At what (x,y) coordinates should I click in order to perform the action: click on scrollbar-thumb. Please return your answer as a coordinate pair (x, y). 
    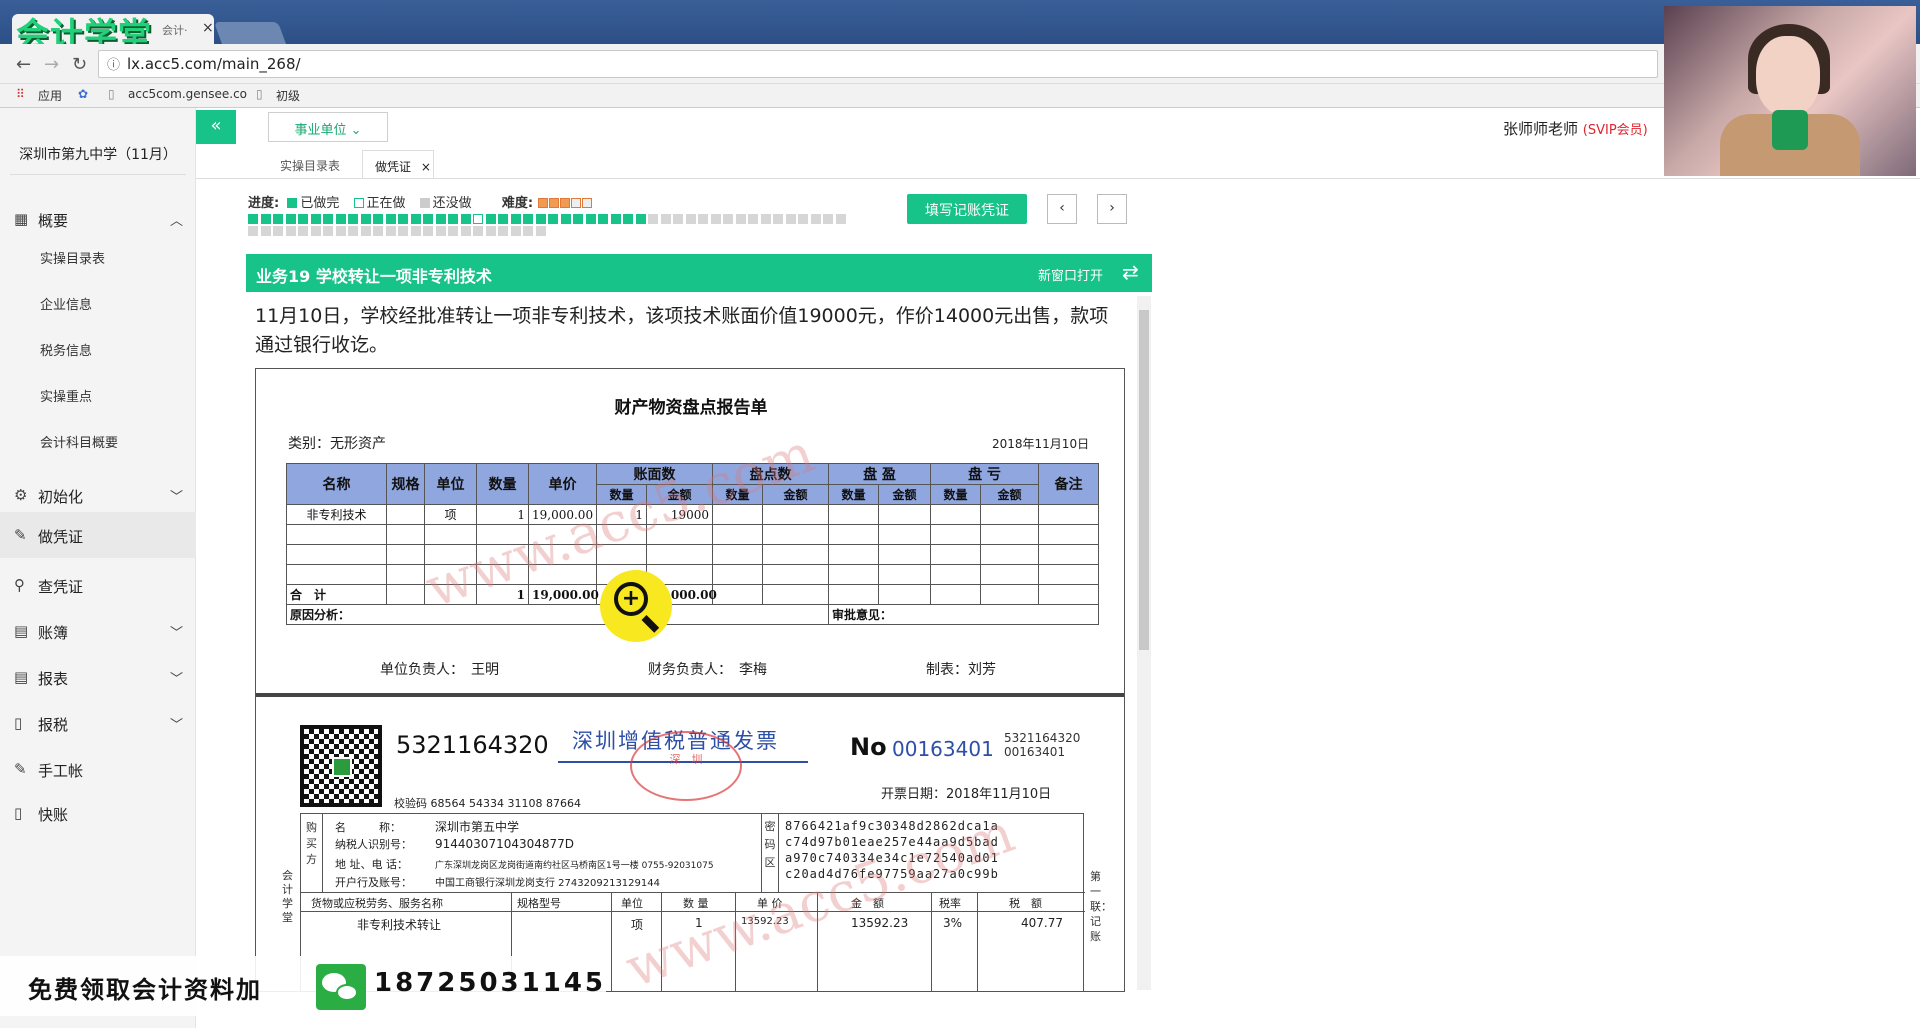
    Looking at the image, I should click on (1144, 480).